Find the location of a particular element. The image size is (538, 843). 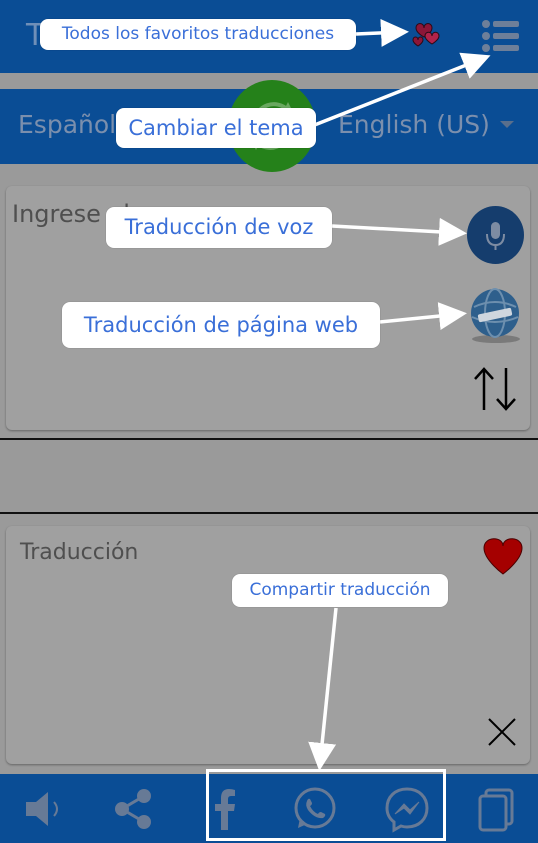

callout-web-translation: Traducción de página web is located at coordinates (221, 325).